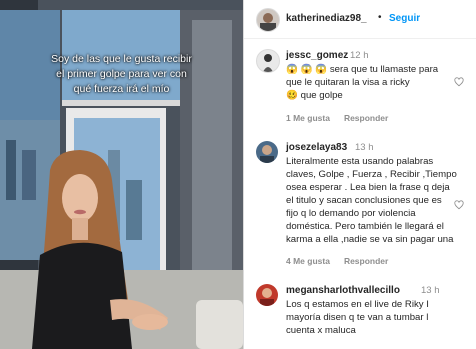 The image size is (476, 349). I want to click on comment-meta: 4 Me gusta Responder, so click(344, 261).